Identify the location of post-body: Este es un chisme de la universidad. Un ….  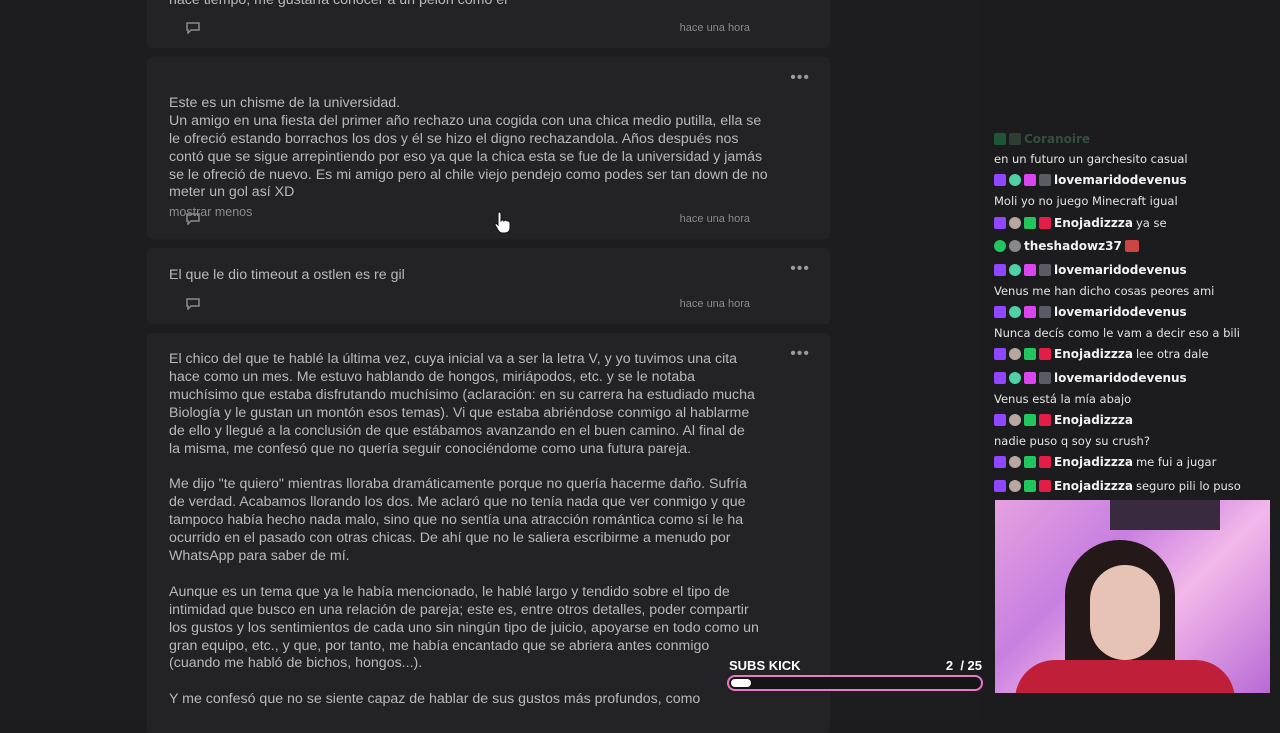
(468, 147).